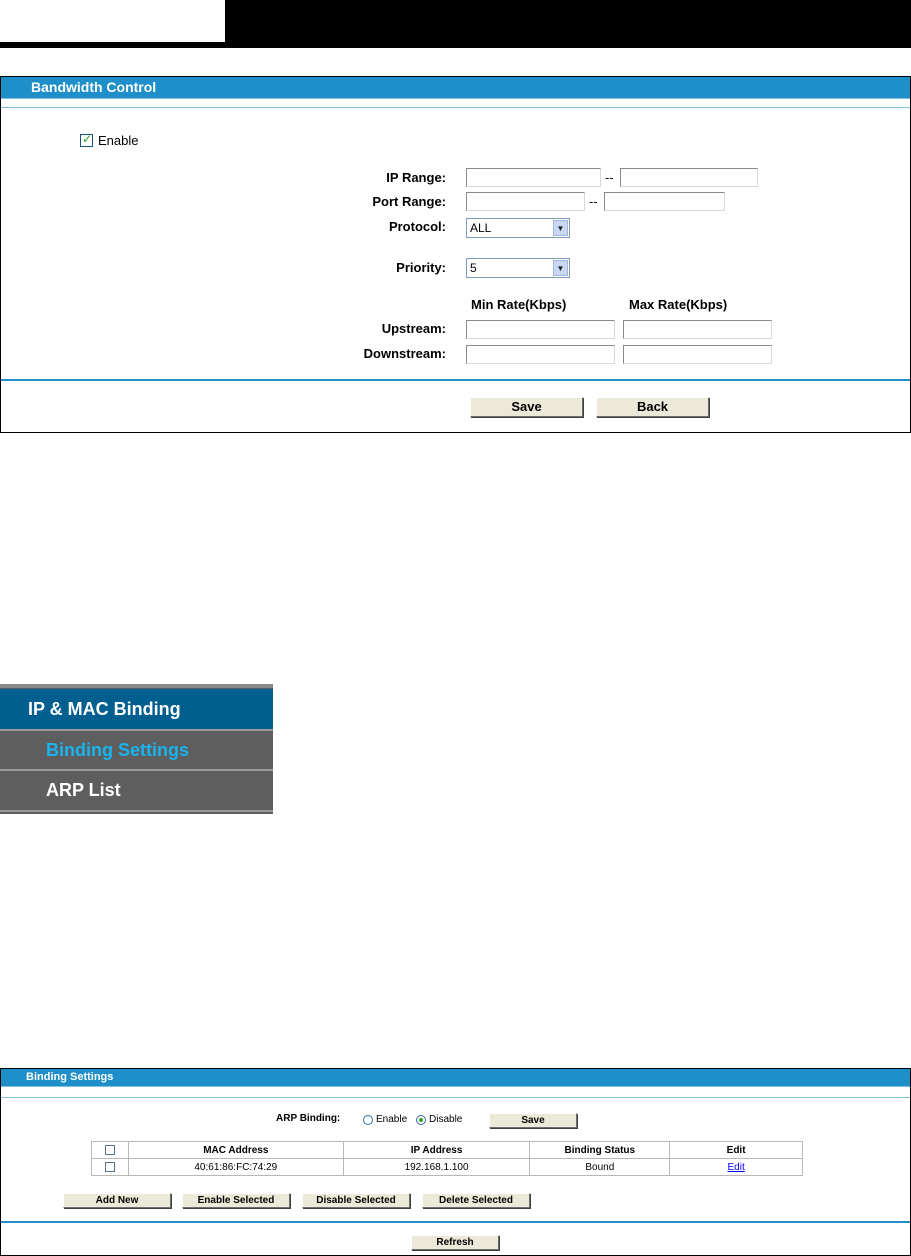 The height and width of the screenshot is (1256, 911). What do you see at coordinates (413, 328) in the screenshot?
I see `upstream-label: Upstream:` at bounding box center [413, 328].